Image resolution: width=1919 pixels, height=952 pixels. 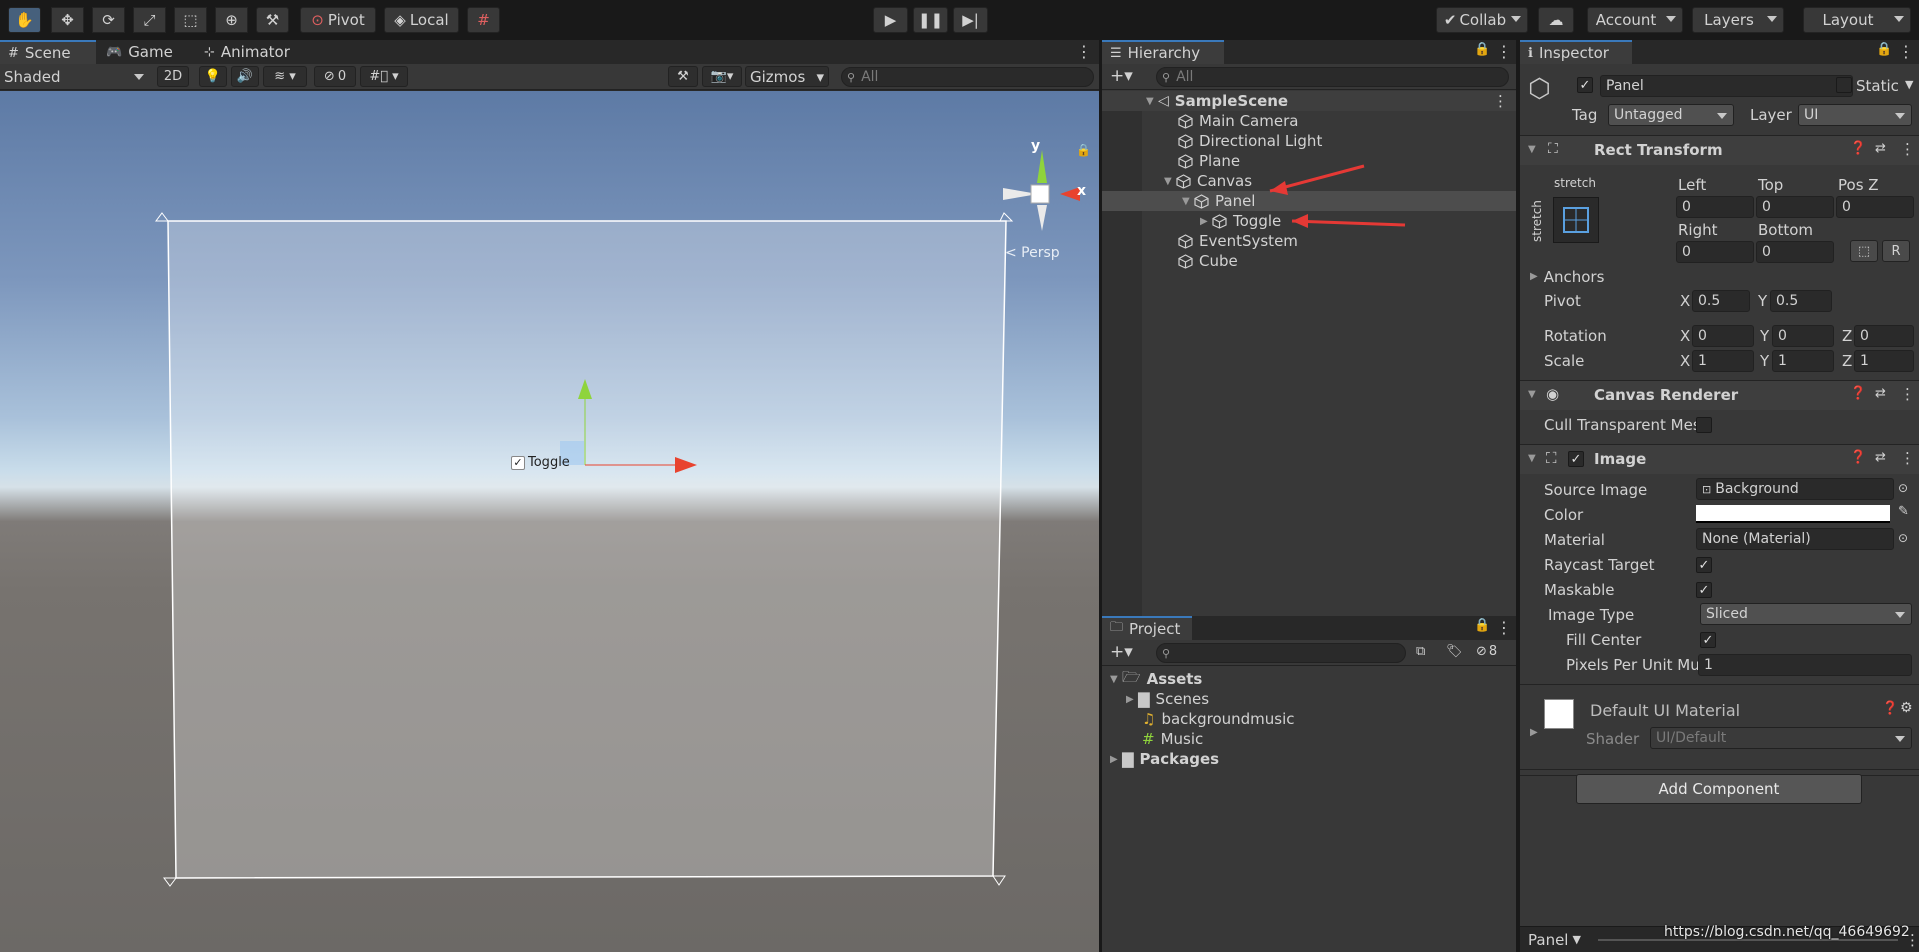 What do you see at coordinates (1191, 221) in the screenshot?
I see `hierarchy-item-toggle: ▶ Toggle` at bounding box center [1191, 221].